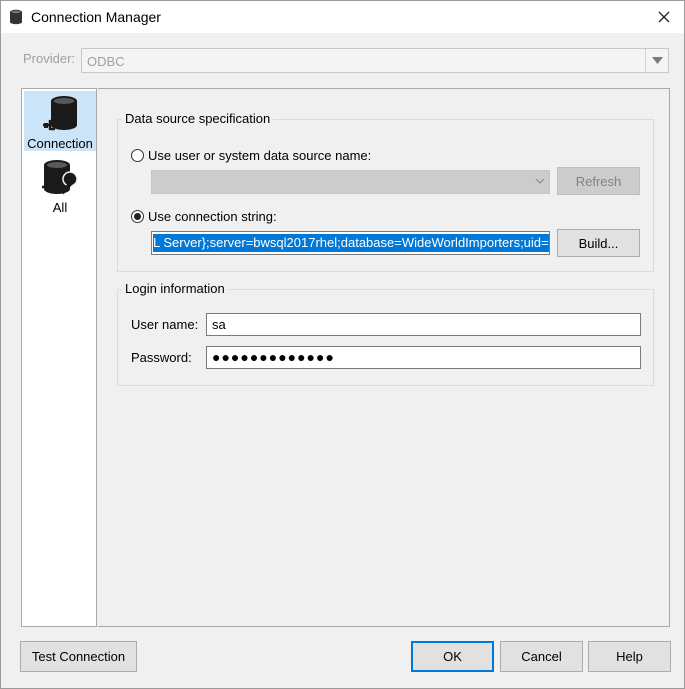 The height and width of the screenshot is (689, 685). I want to click on username-input: sa, so click(423, 324).